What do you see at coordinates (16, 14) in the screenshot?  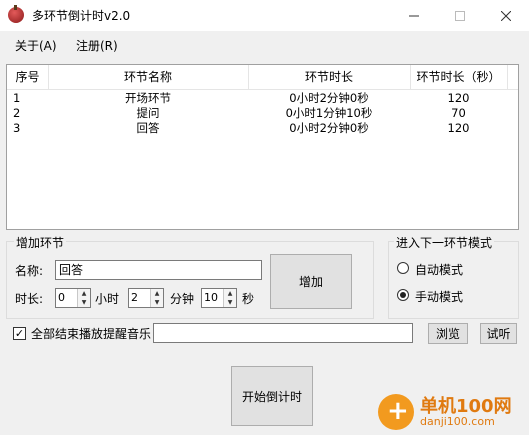 I see `app-icon` at bounding box center [16, 14].